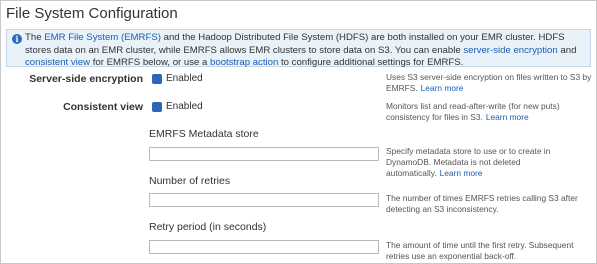  Describe the element at coordinates (157, 107) in the screenshot. I see `consistent-view-checkbox` at that location.